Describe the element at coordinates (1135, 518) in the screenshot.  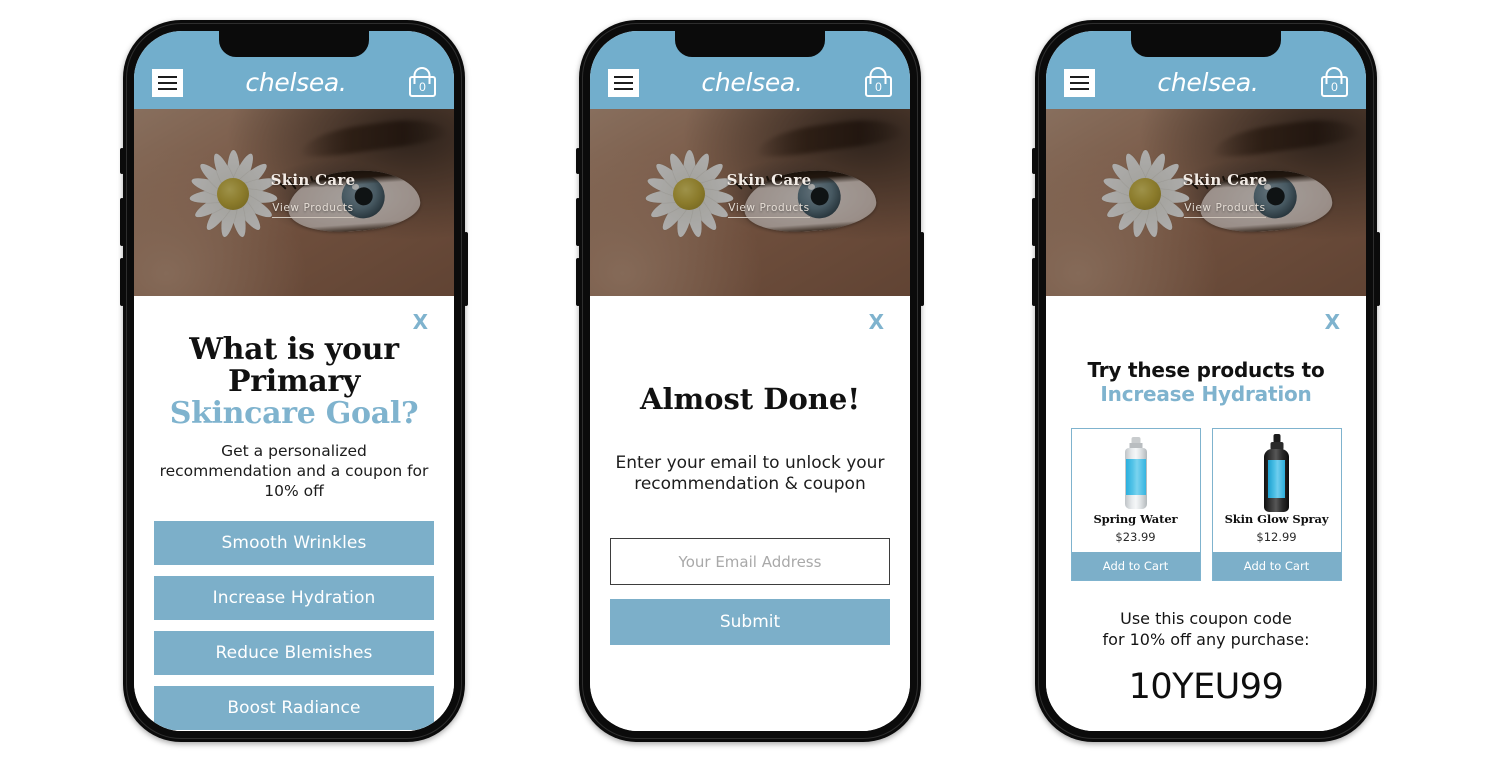
I see `product-name: Spring Water` at that location.